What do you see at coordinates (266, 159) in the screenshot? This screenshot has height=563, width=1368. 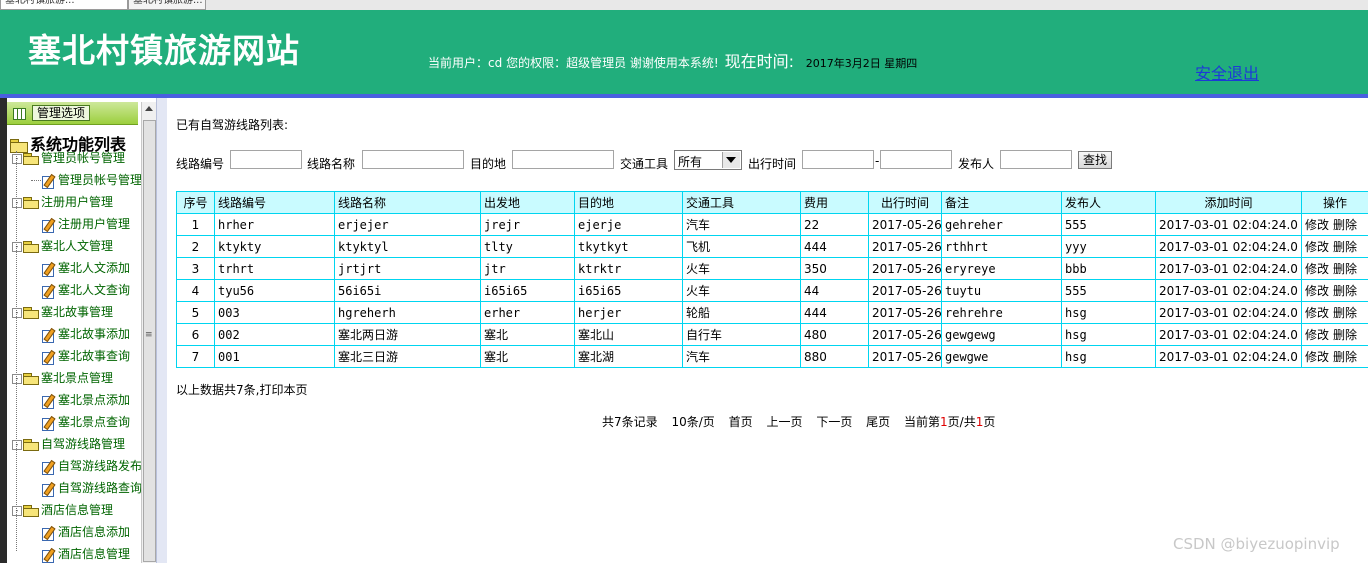 I see `route-no-input` at bounding box center [266, 159].